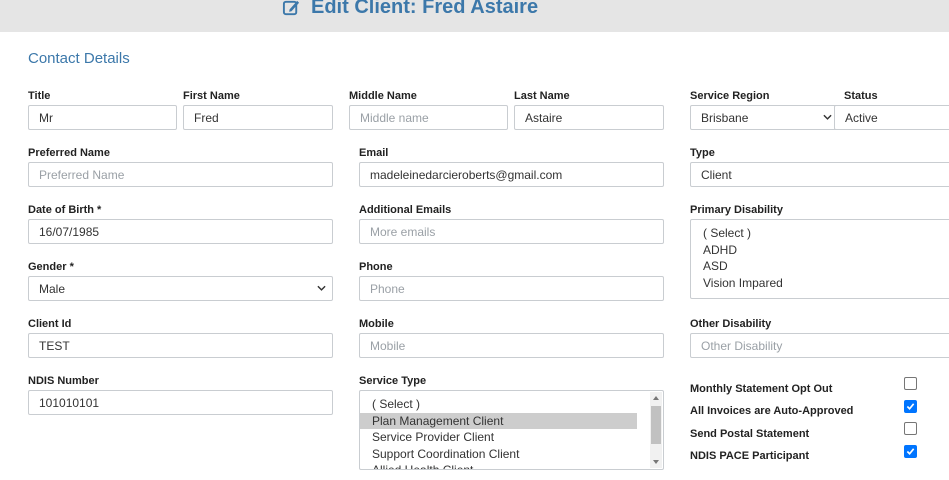 The height and width of the screenshot is (480, 949). Describe the element at coordinates (730, 96) in the screenshot. I see `service-region-label: Service Region` at that location.